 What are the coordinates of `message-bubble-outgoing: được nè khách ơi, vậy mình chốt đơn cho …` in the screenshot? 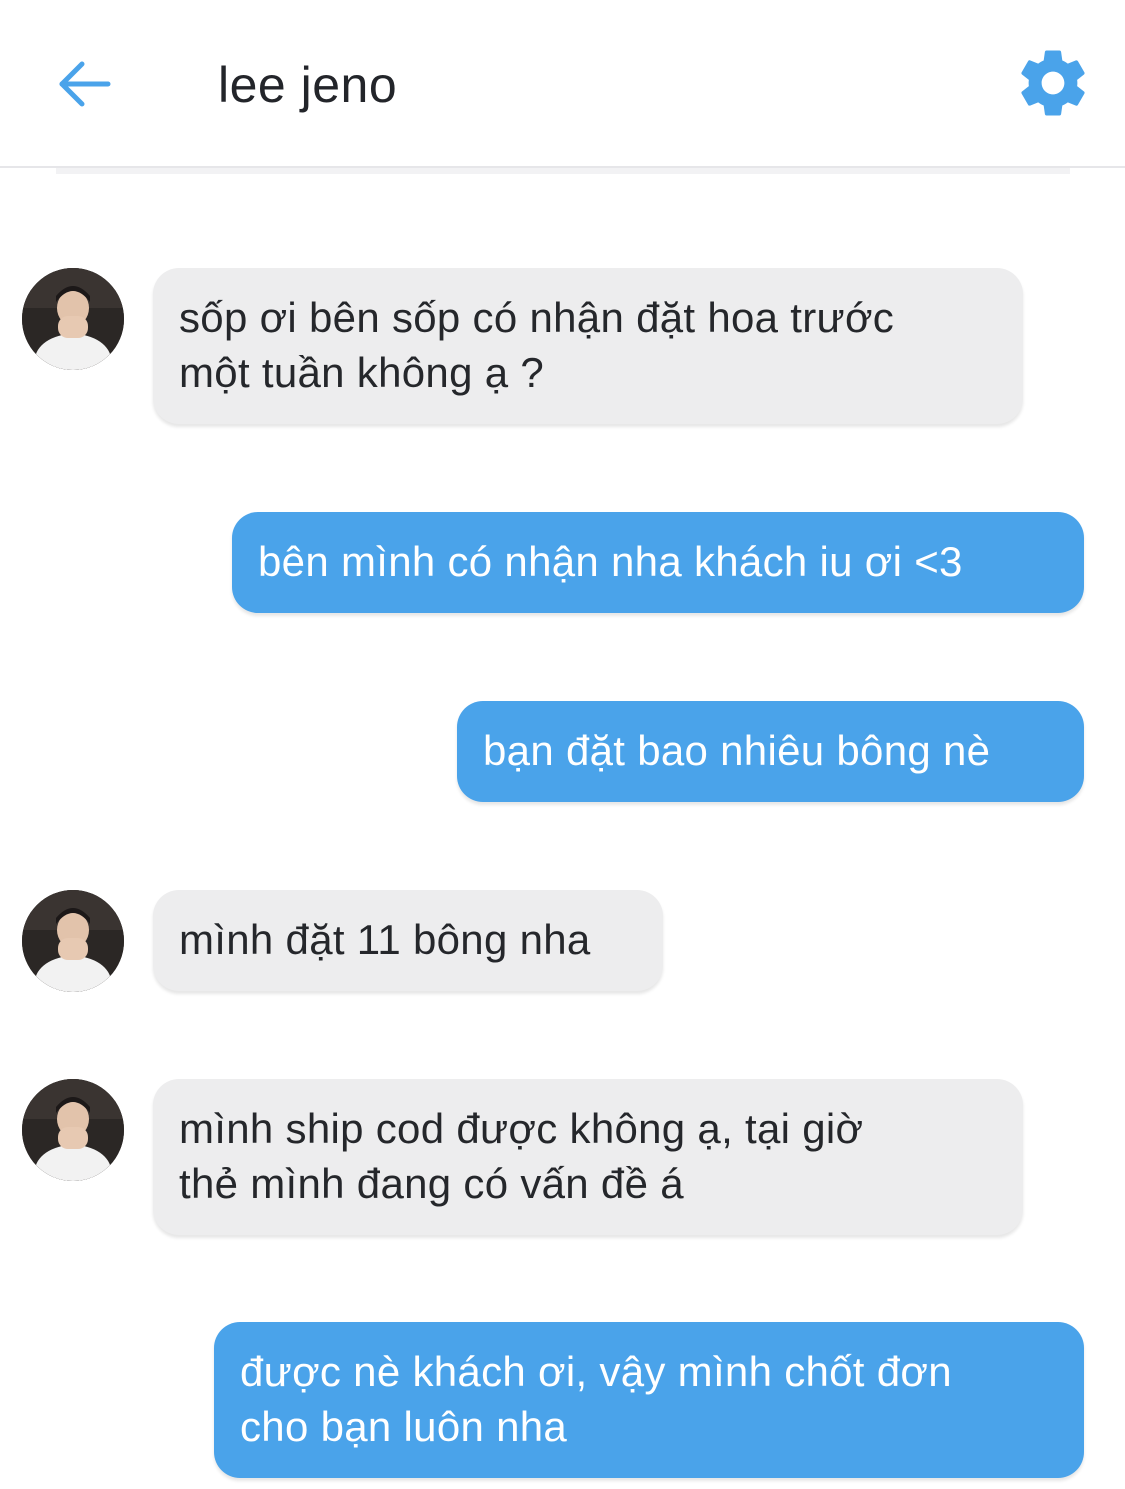 It's located at (649, 1400).